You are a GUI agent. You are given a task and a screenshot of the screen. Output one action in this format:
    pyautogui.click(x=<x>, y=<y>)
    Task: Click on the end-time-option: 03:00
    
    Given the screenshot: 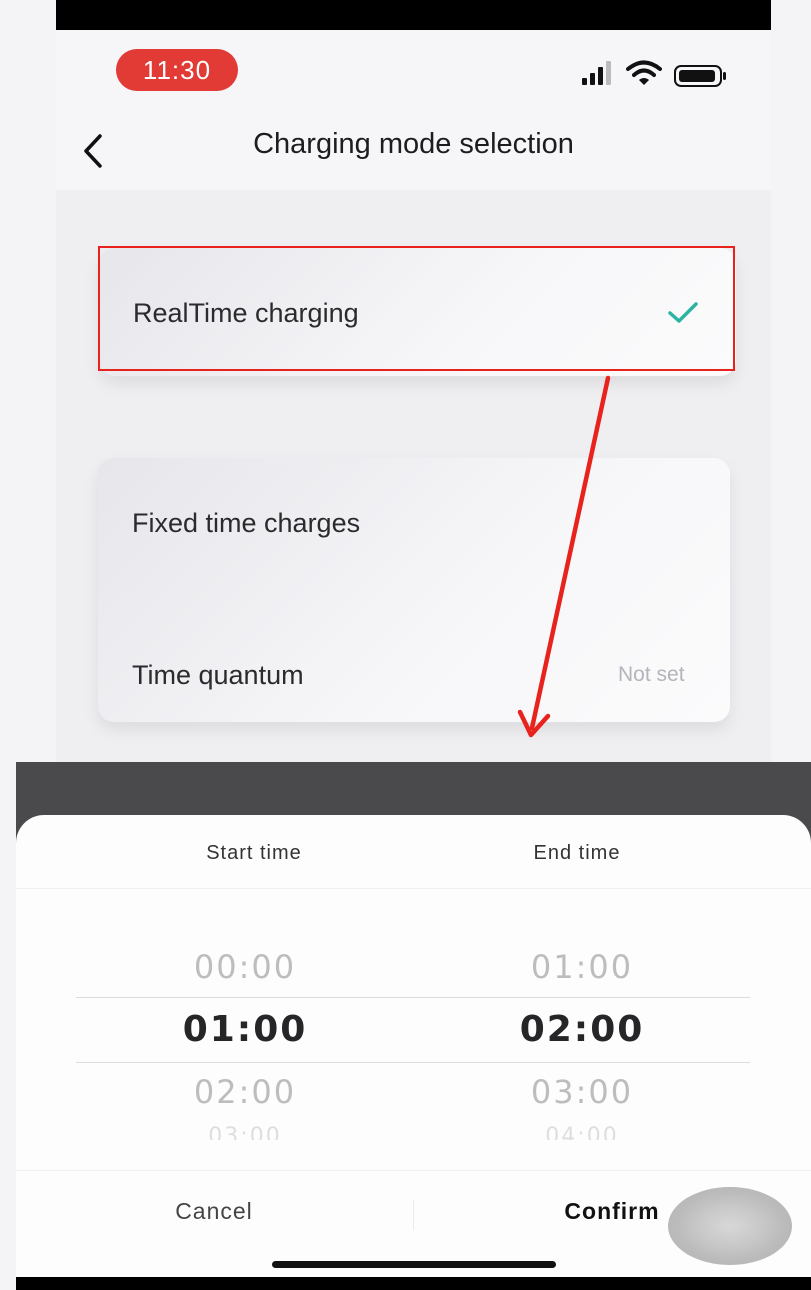 What is the action you would take?
    pyautogui.click(x=582, y=1092)
    